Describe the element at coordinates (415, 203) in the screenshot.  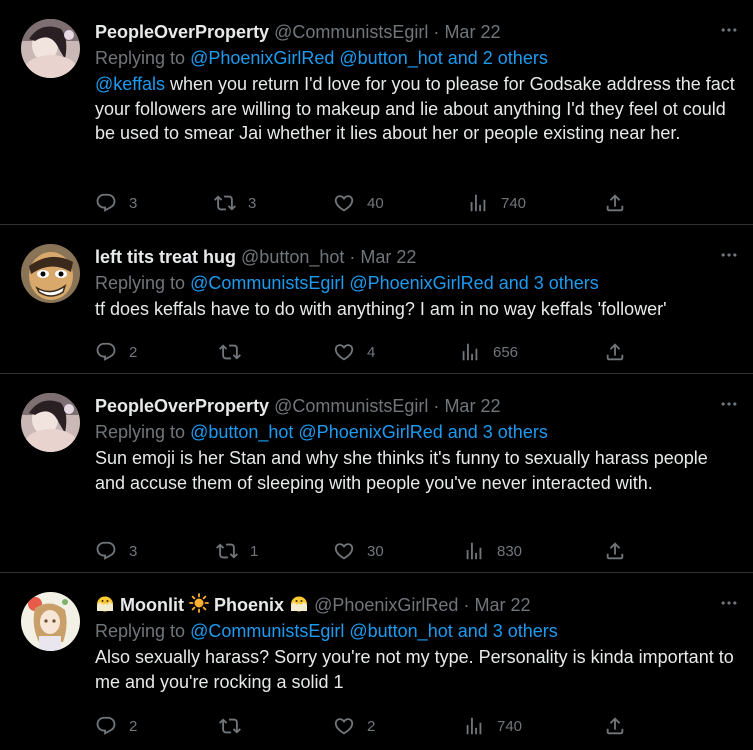
I see `tweet-actions: 3 3 40 740` at that location.